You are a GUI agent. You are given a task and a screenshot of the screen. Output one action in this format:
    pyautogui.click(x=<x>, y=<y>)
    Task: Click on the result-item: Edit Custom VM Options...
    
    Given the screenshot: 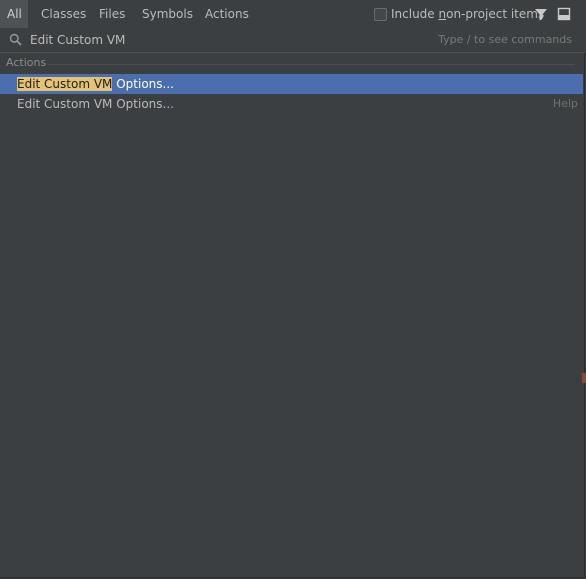 What is the action you would take?
    pyautogui.click(x=291, y=84)
    